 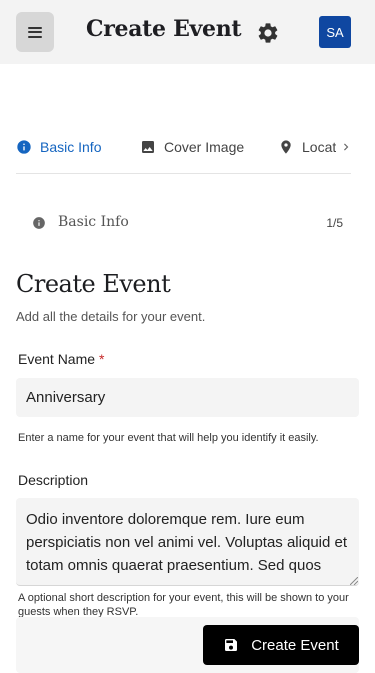 What do you see at coordinates (111, 316) in the screenshot?
I see `section-subtitle: Add all the details for your event.` at bounding box center [111, 316].